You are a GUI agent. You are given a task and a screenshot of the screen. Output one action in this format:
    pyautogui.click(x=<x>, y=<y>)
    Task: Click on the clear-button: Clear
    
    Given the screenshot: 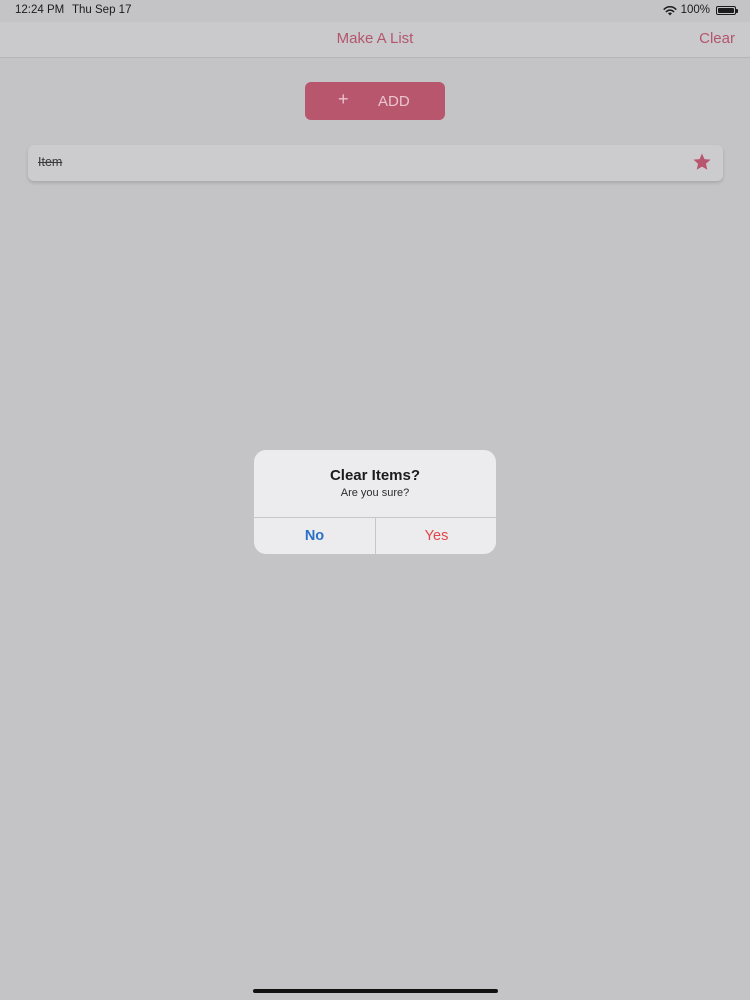 What is the action you would take?
    pyautogui.click(x=717, y=38)
    